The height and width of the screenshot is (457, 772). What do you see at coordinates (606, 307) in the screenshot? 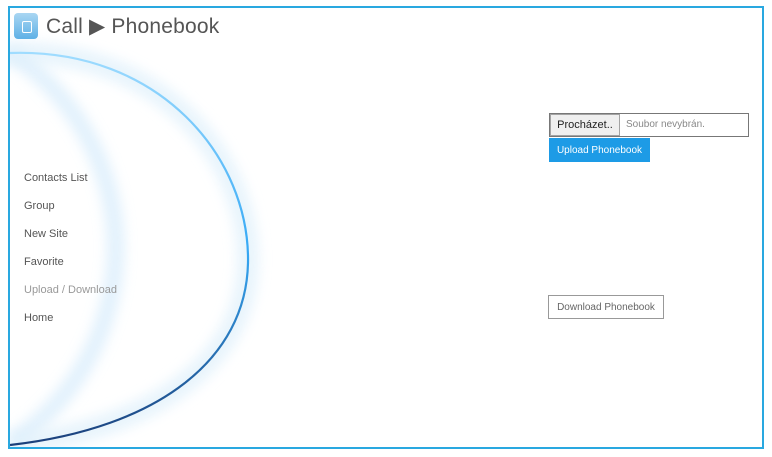
I see `download-phonebook-button: Download Phonebook` at bounding box center [606, 307].